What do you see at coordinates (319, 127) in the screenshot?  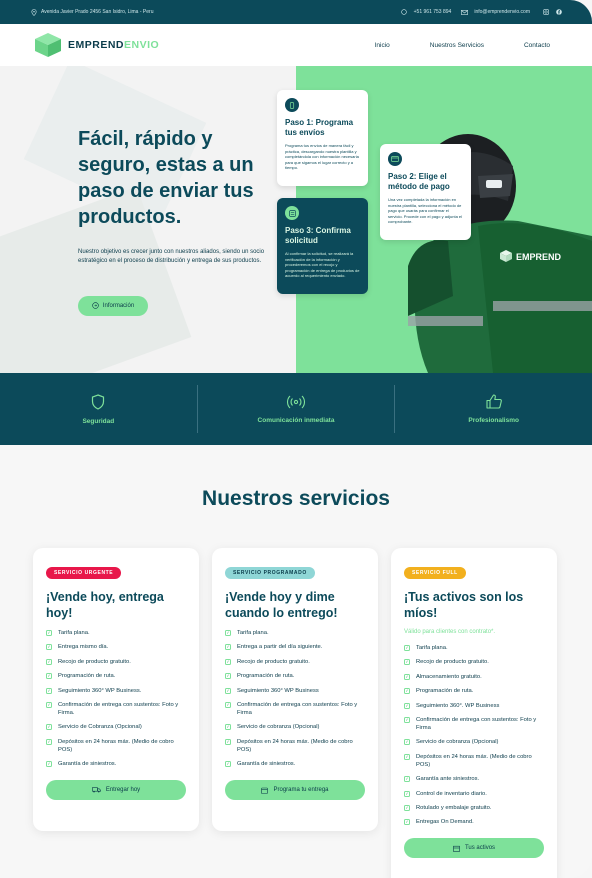 I see `step-title: Paso 1: Programa tus envíos` at bounding box center [319, 127].